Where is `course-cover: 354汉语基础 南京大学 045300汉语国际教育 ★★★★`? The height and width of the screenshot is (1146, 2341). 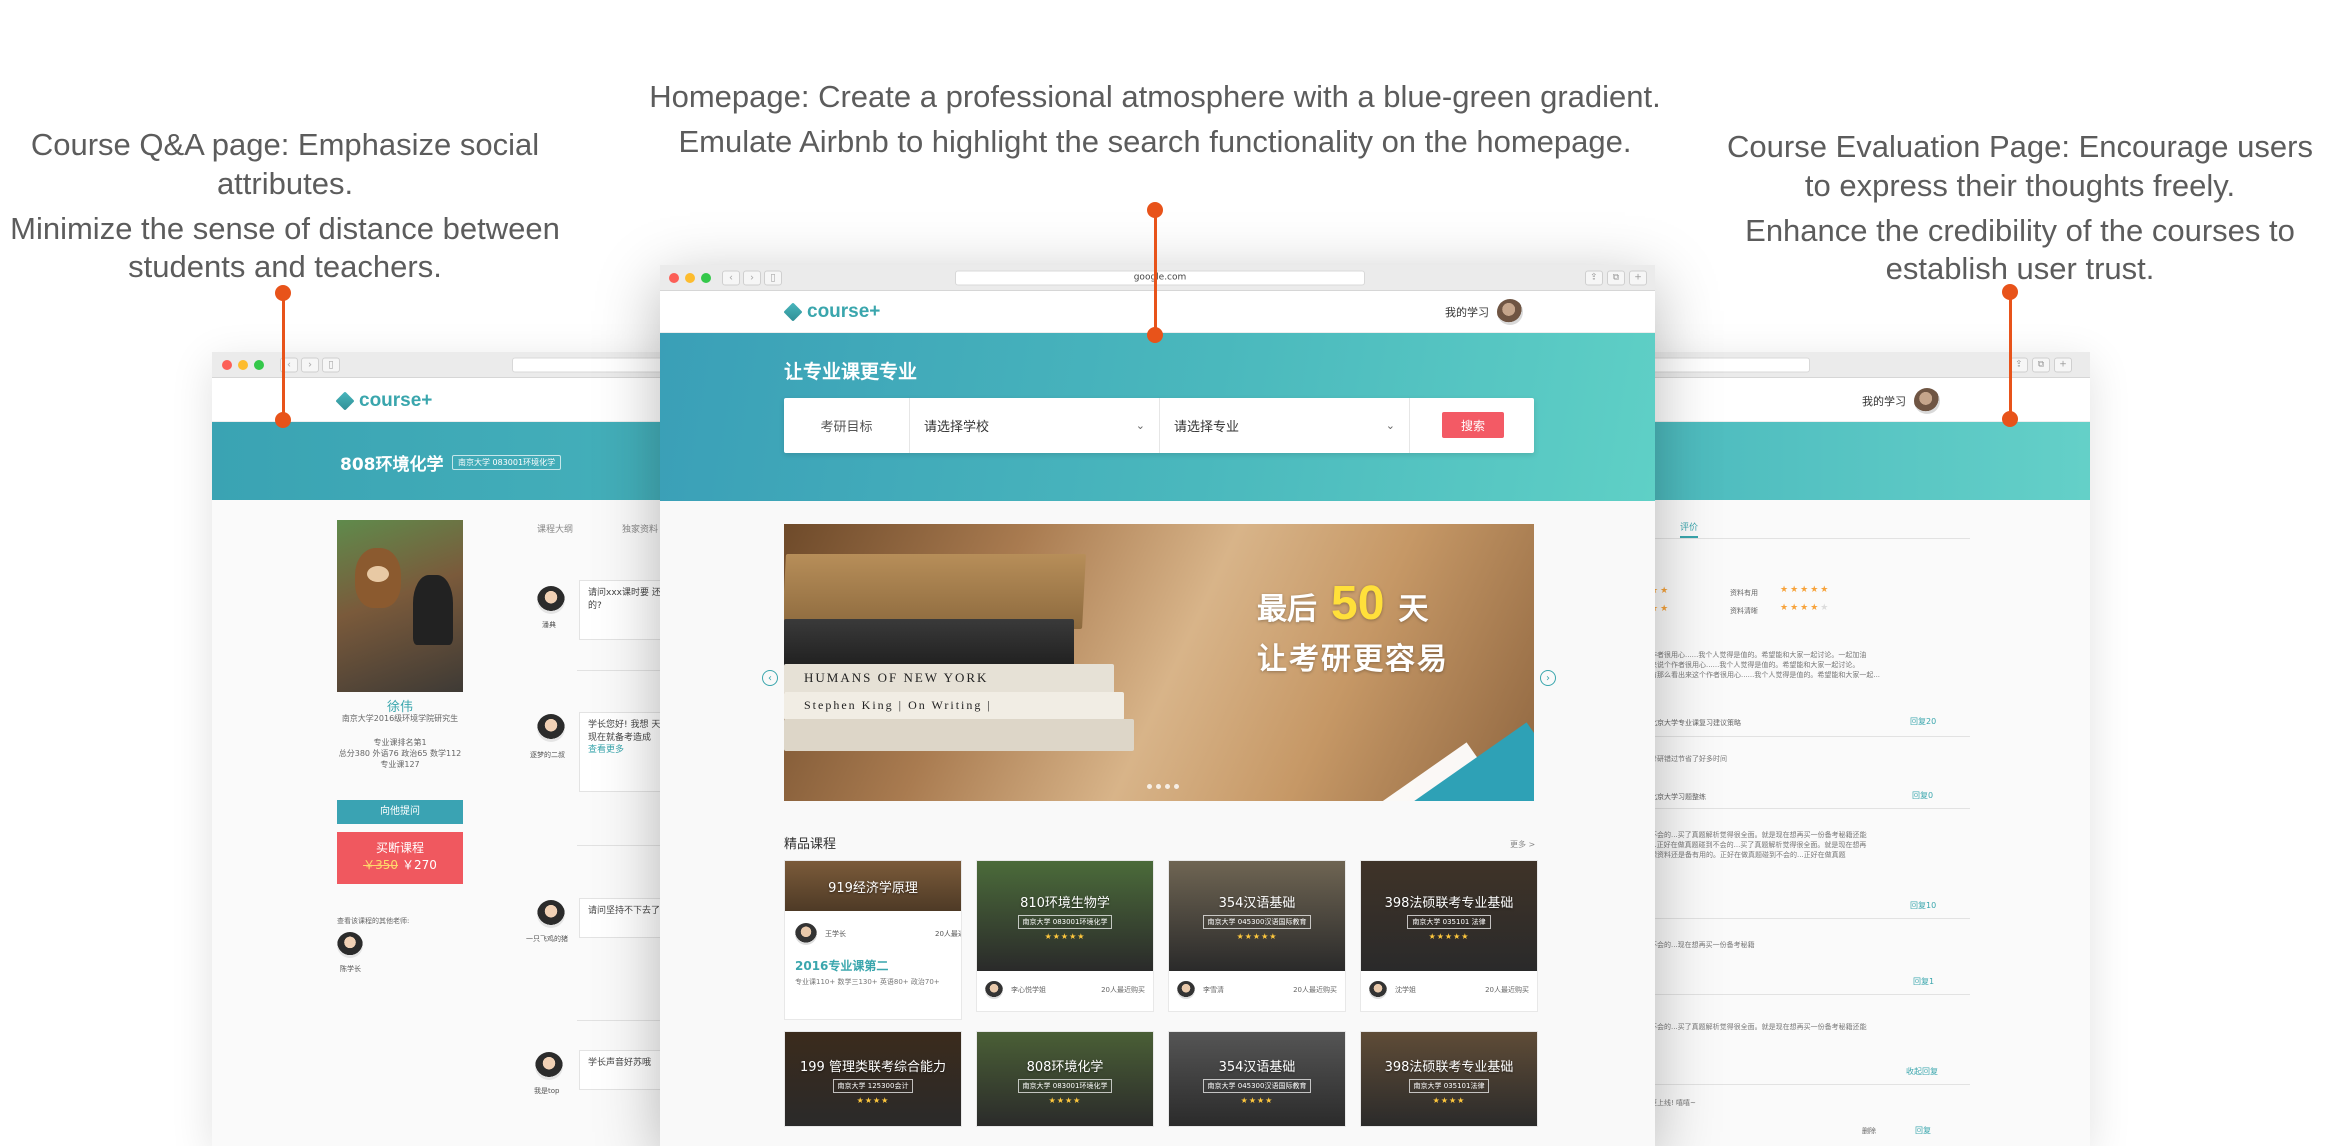
course-cover: 354汉语基础 南京大学 045300汉语国际教育 ★★★★ is located at coordinates (1257, 1079).